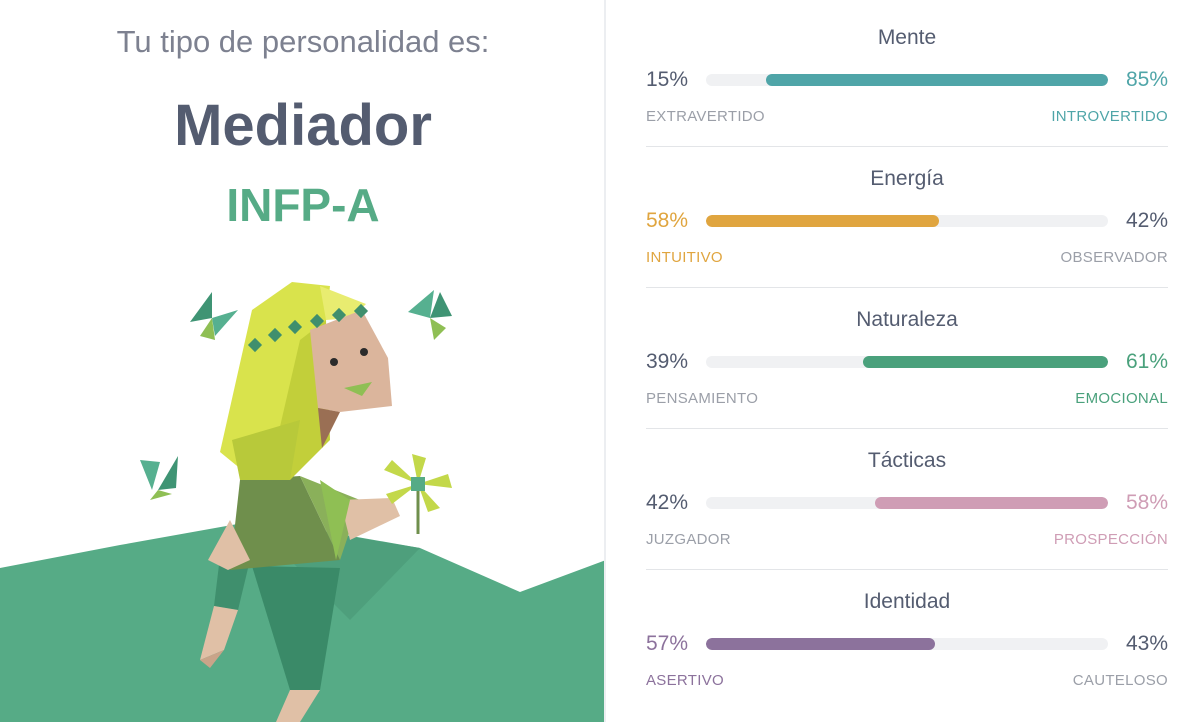 The width and height of the screenshot is (1198, 722). What do you see at coordinates (907, 37) in the screenshot?
I see `trait-title: Mente` at bounding box center [907, 37].